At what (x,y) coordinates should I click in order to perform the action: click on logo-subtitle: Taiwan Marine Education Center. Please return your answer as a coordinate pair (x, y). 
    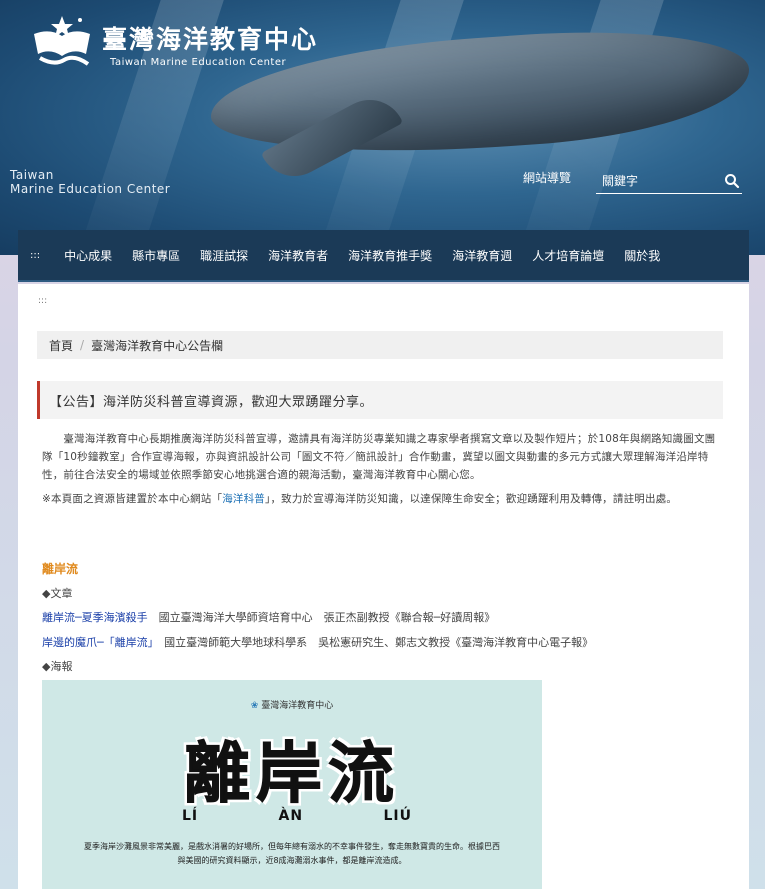
    Looking at the image, I should click on (198, 62).